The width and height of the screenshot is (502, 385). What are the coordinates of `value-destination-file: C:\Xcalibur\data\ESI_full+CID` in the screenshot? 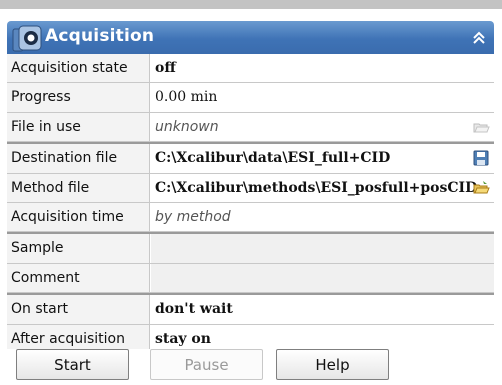 It's located at (322, 158).